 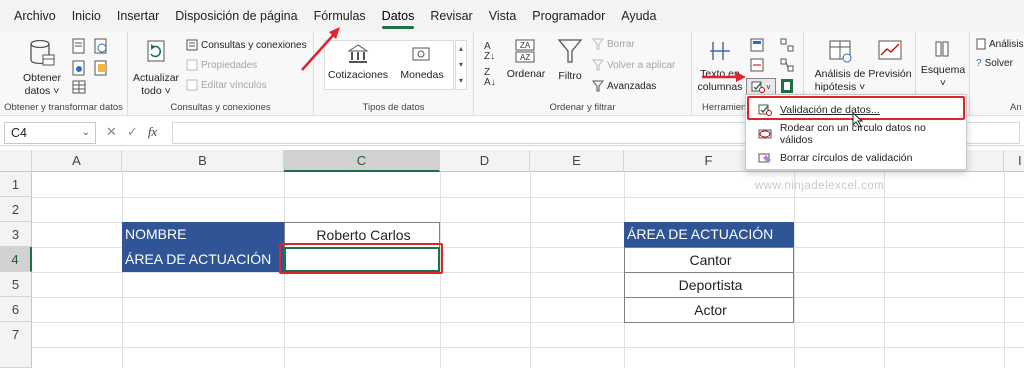 I want to click on from-text-icon, so click(x=79, y=47).